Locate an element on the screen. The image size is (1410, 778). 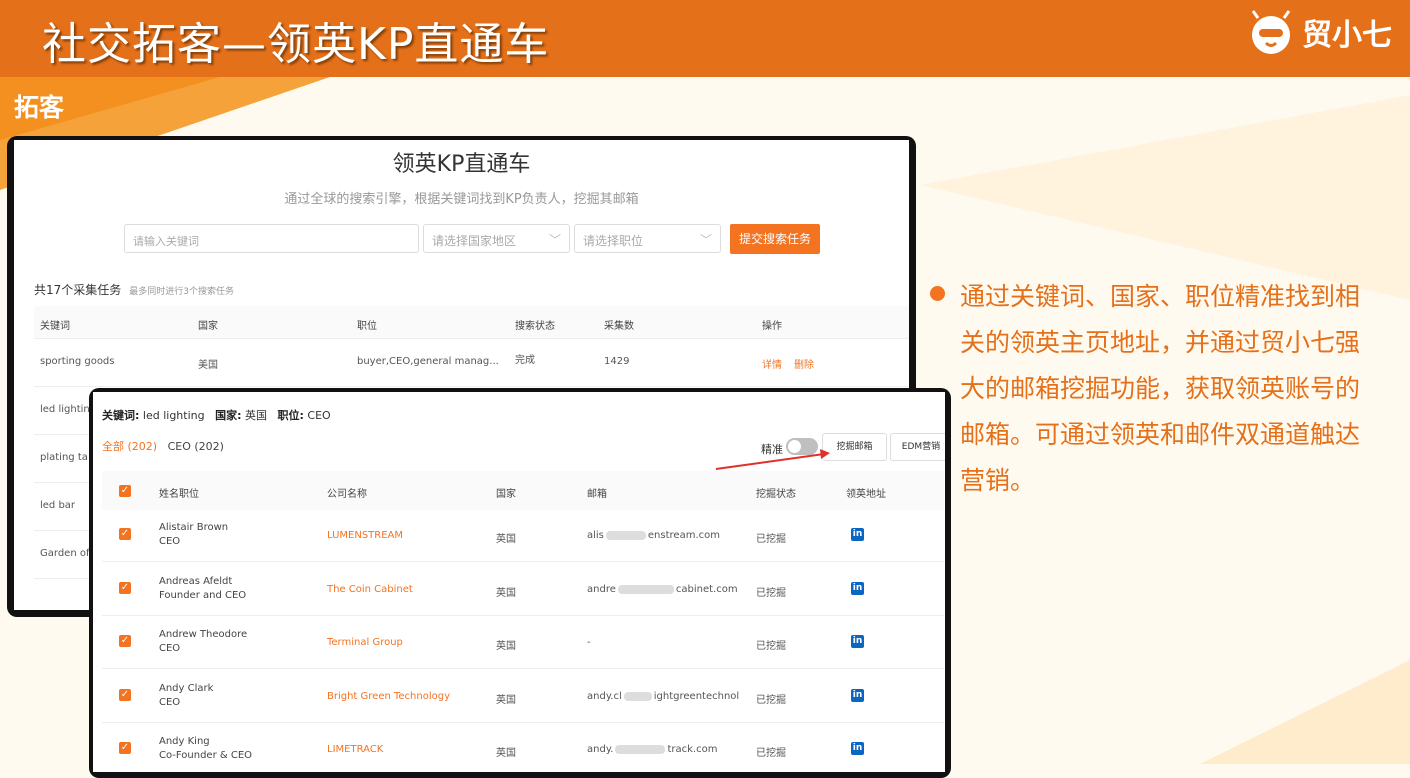
company-link: LUMENSTREAM is located at coordinates (365, 535).